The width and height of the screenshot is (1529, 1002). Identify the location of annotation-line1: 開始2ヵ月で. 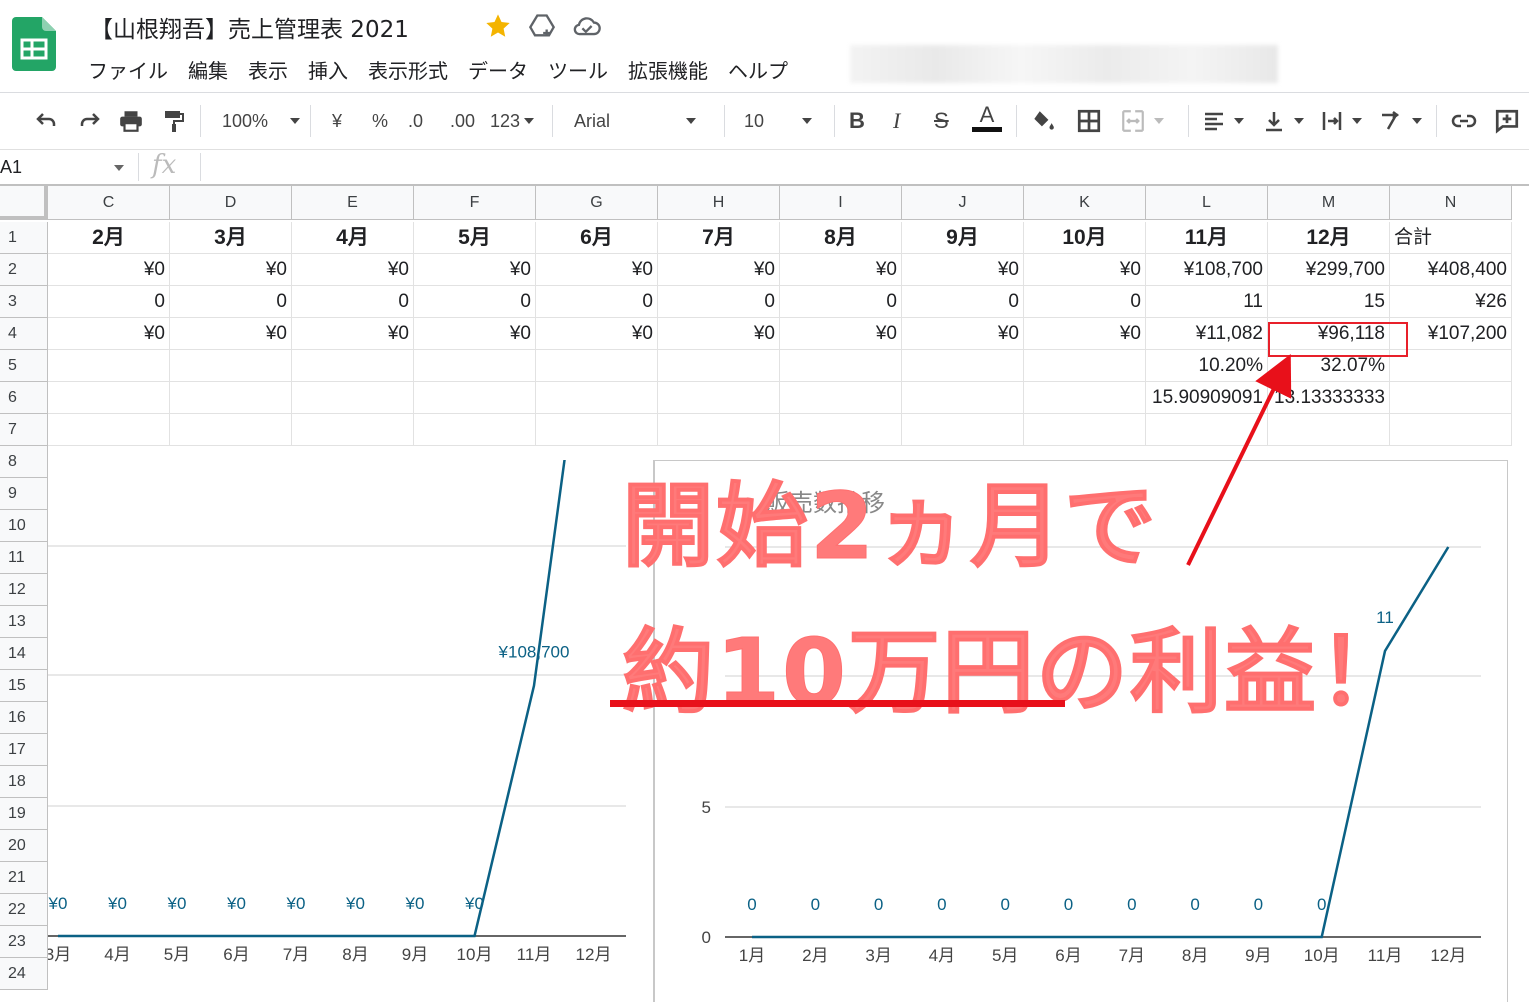
(890, 527).